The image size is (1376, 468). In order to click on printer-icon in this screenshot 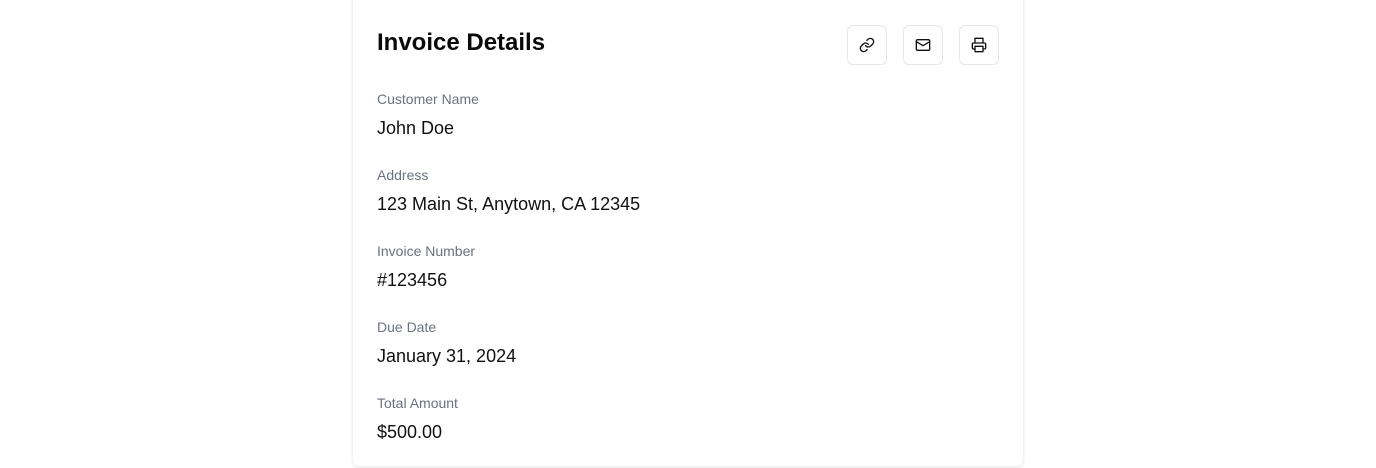, I will do `click(979, 45)`.